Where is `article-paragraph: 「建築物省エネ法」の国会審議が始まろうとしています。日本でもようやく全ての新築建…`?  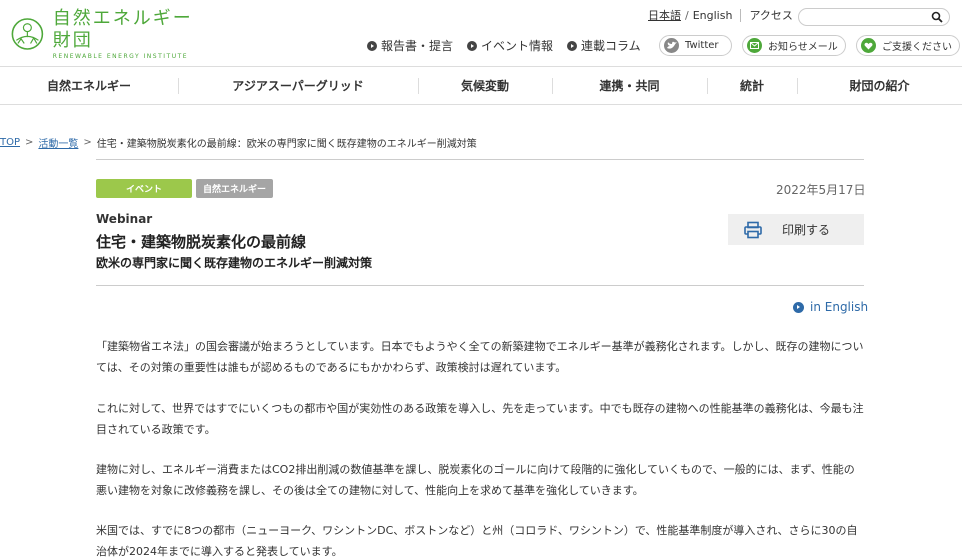 article-paragraph: 「建築物省エネ法」の国会審議が始まろうとしています。日本でもようやく全ての新築建… is located at coordinates (480, 357).